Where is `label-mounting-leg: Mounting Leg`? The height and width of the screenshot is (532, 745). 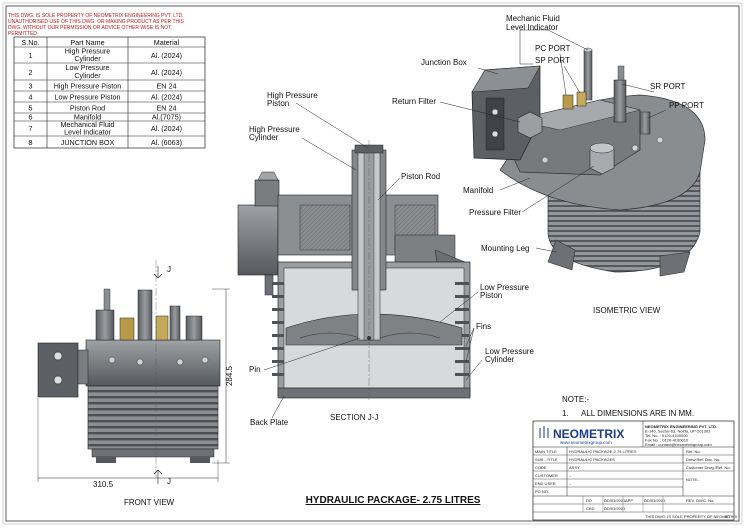
label-mounting-leg: Mounting Leg is located at coordinates (505, 248).